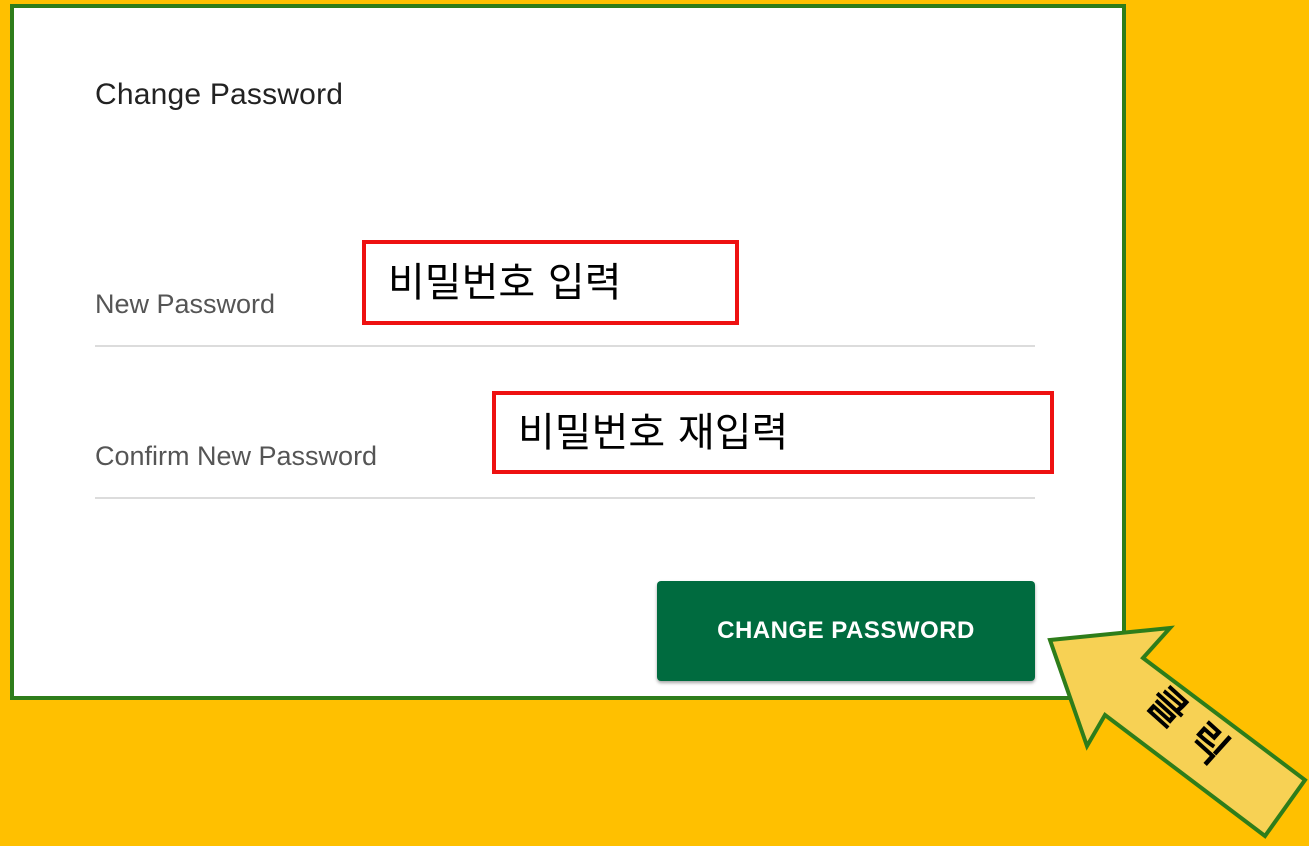  Describe the element at coordinates (1177, 732) in the screenshot. I see `arrow-pointer-icon` at that location.